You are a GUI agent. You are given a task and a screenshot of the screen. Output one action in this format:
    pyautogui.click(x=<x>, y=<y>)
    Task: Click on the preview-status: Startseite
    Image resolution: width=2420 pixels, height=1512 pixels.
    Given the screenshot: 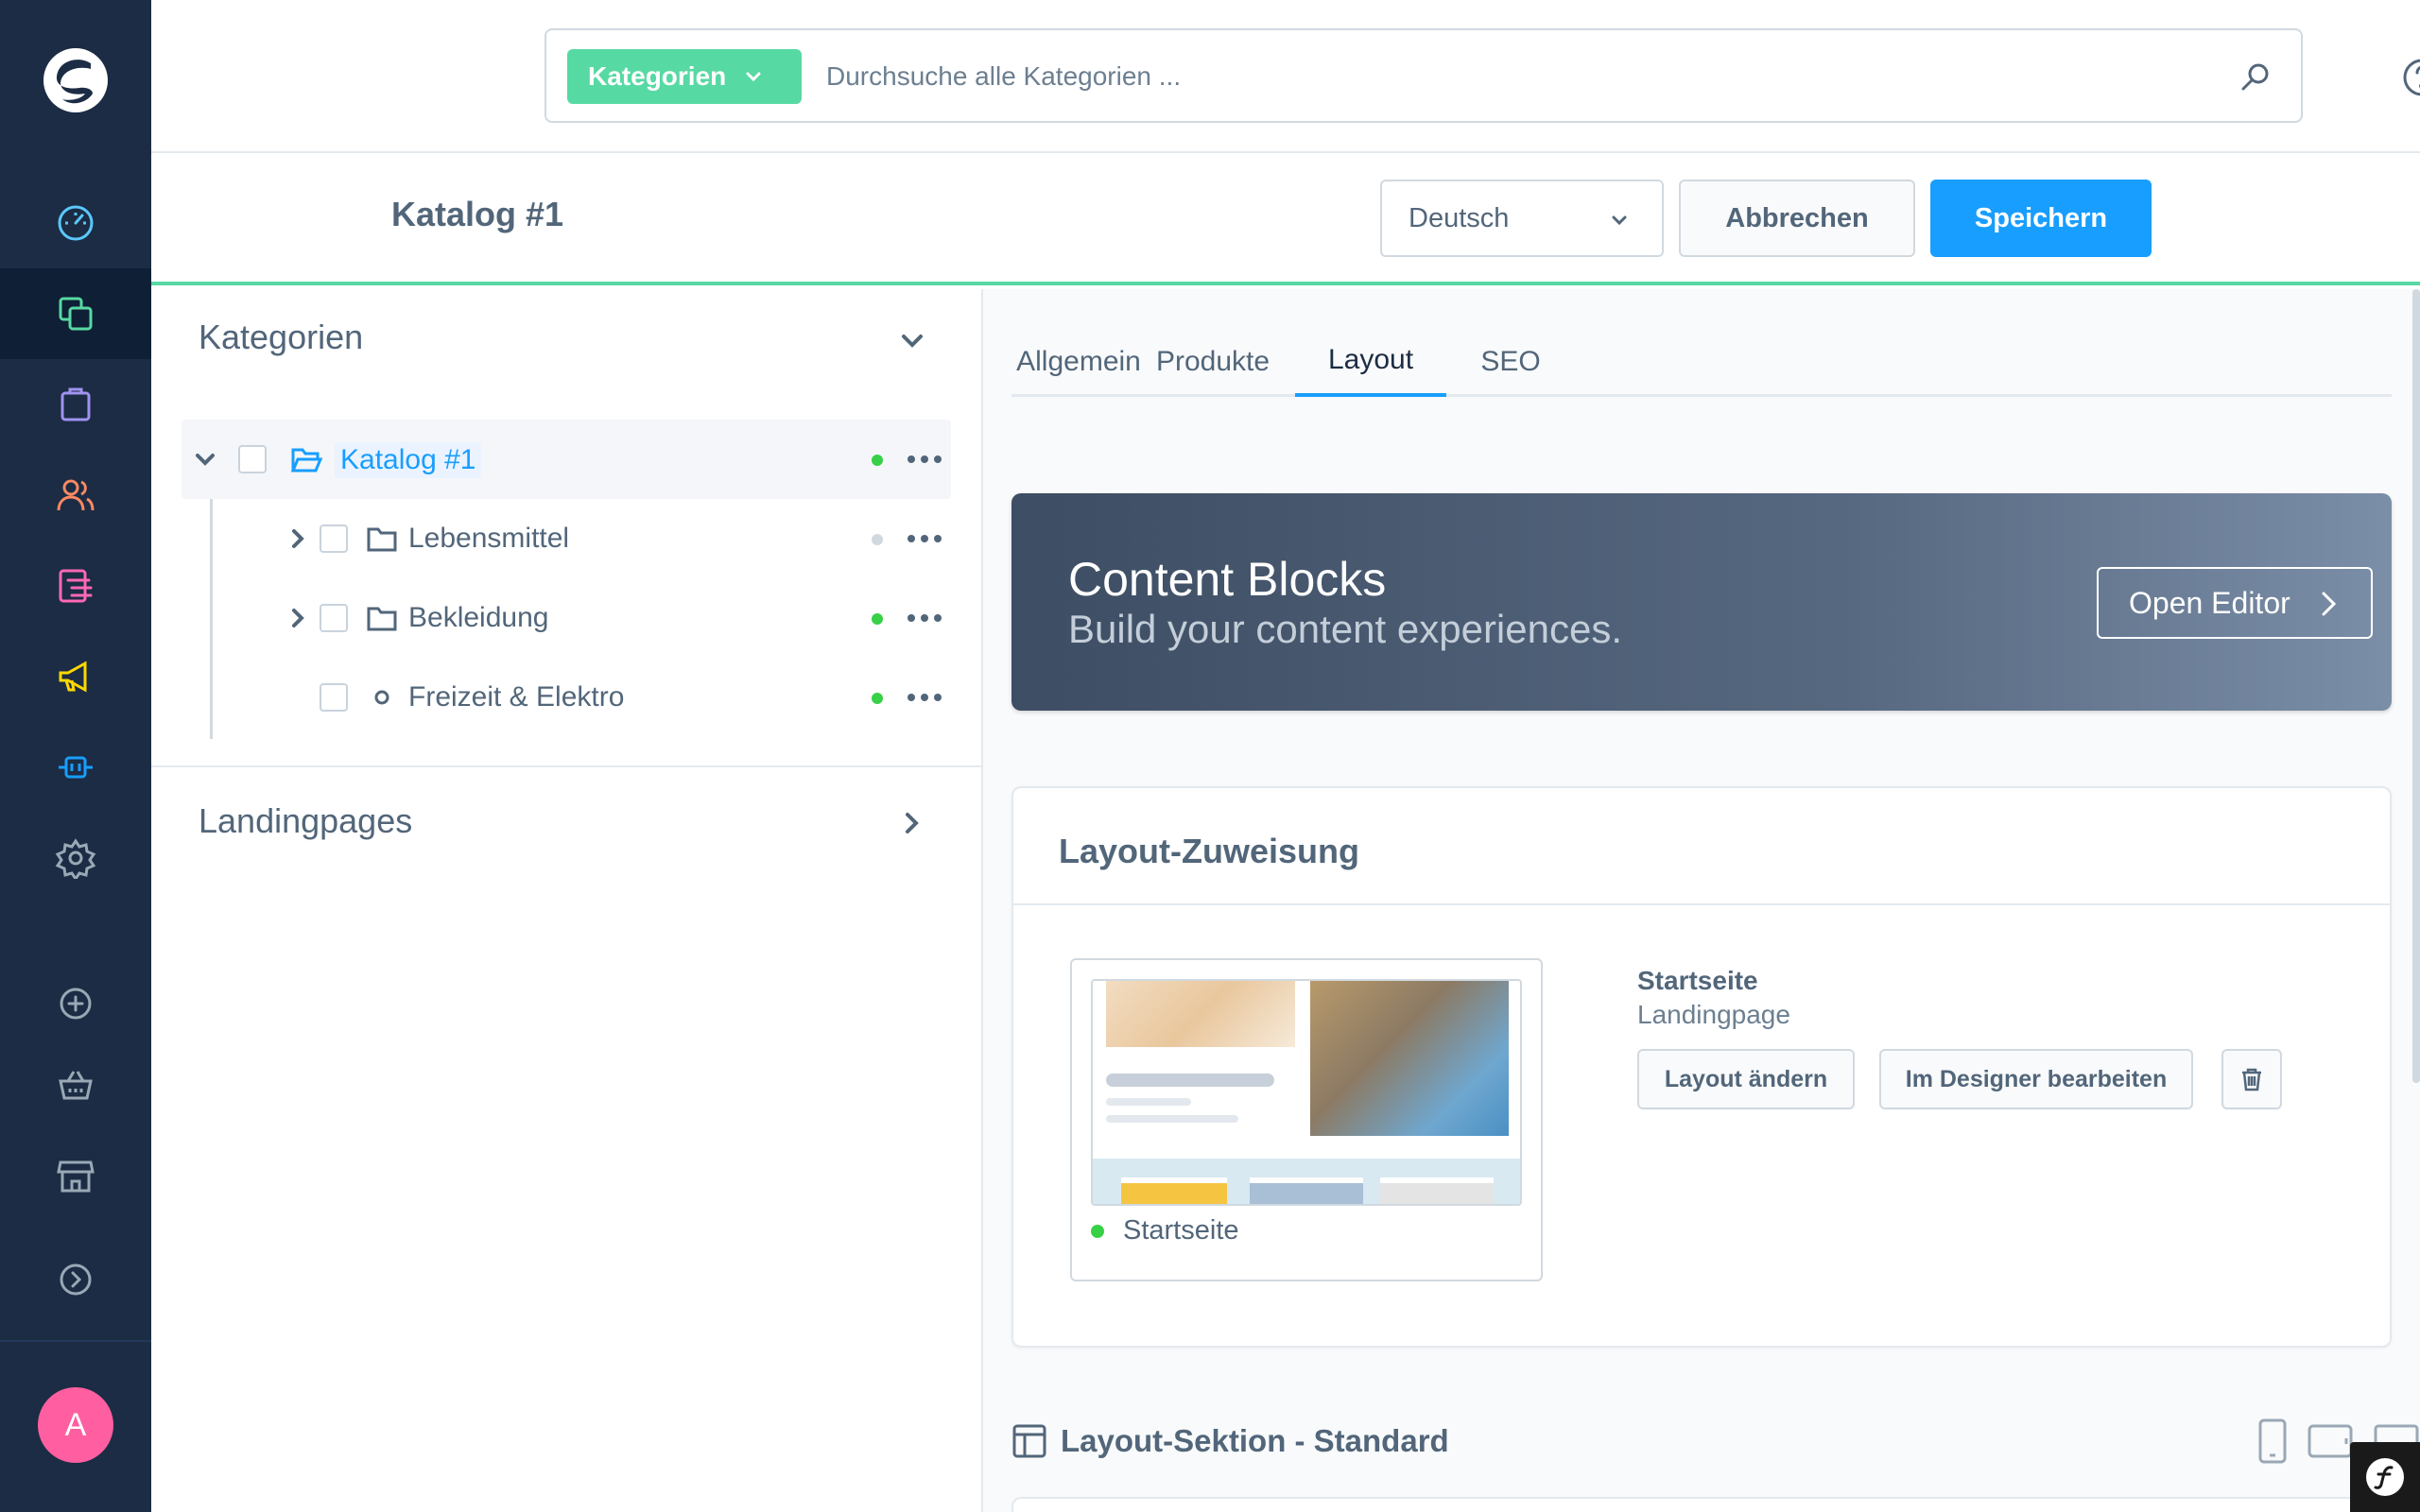 What is the action you would take?
    pyautogui.click(x=1165, y=1230)
    